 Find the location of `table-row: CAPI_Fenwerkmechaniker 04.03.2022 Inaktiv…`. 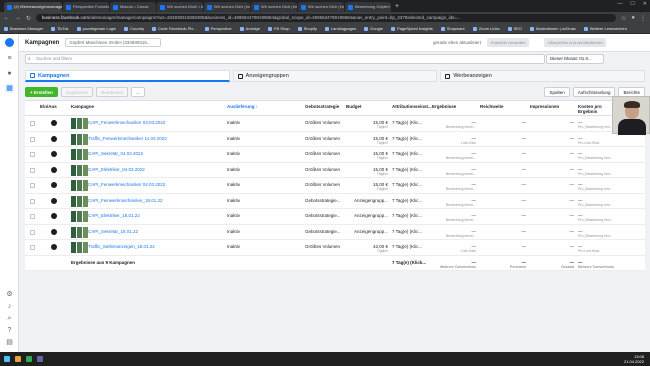

table-row: CAPI_Fenwerkmechaniker 04.03.2022 Inaktiv… is located at coordinates (335, 186).